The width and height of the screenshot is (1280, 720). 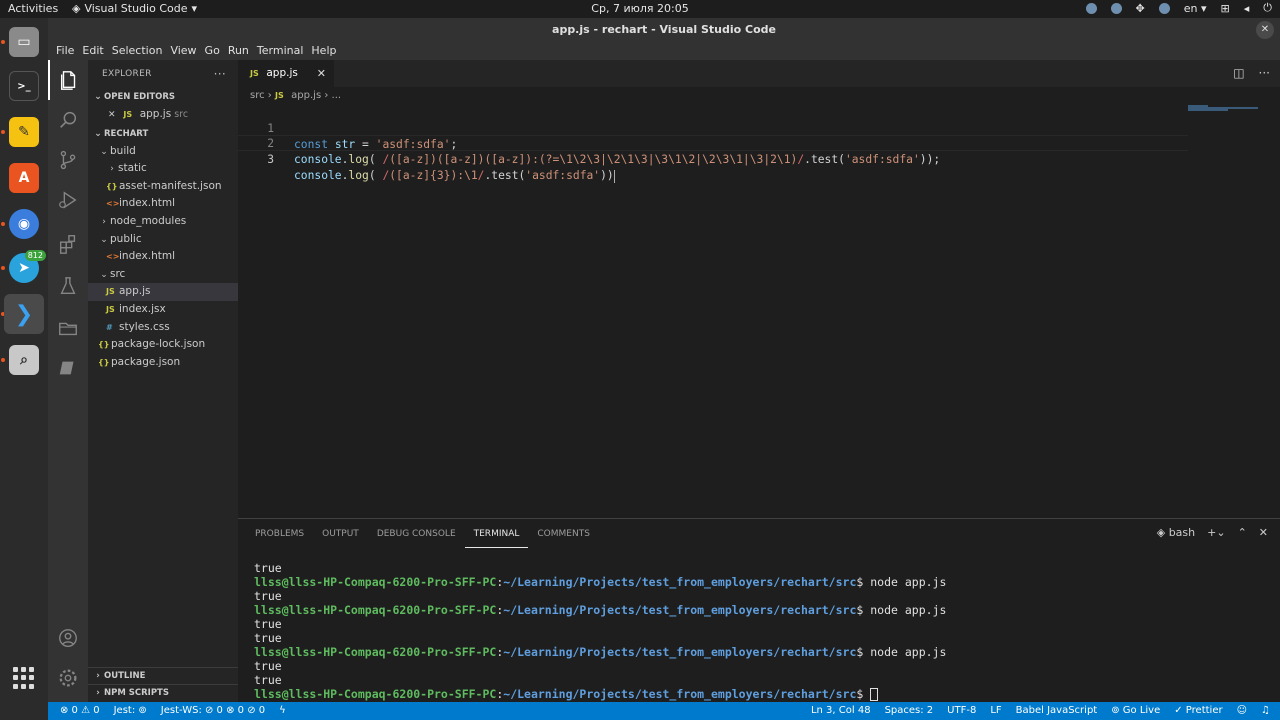 I want to click on split-editor-icon: ◫, so click(x=1238, y=73).